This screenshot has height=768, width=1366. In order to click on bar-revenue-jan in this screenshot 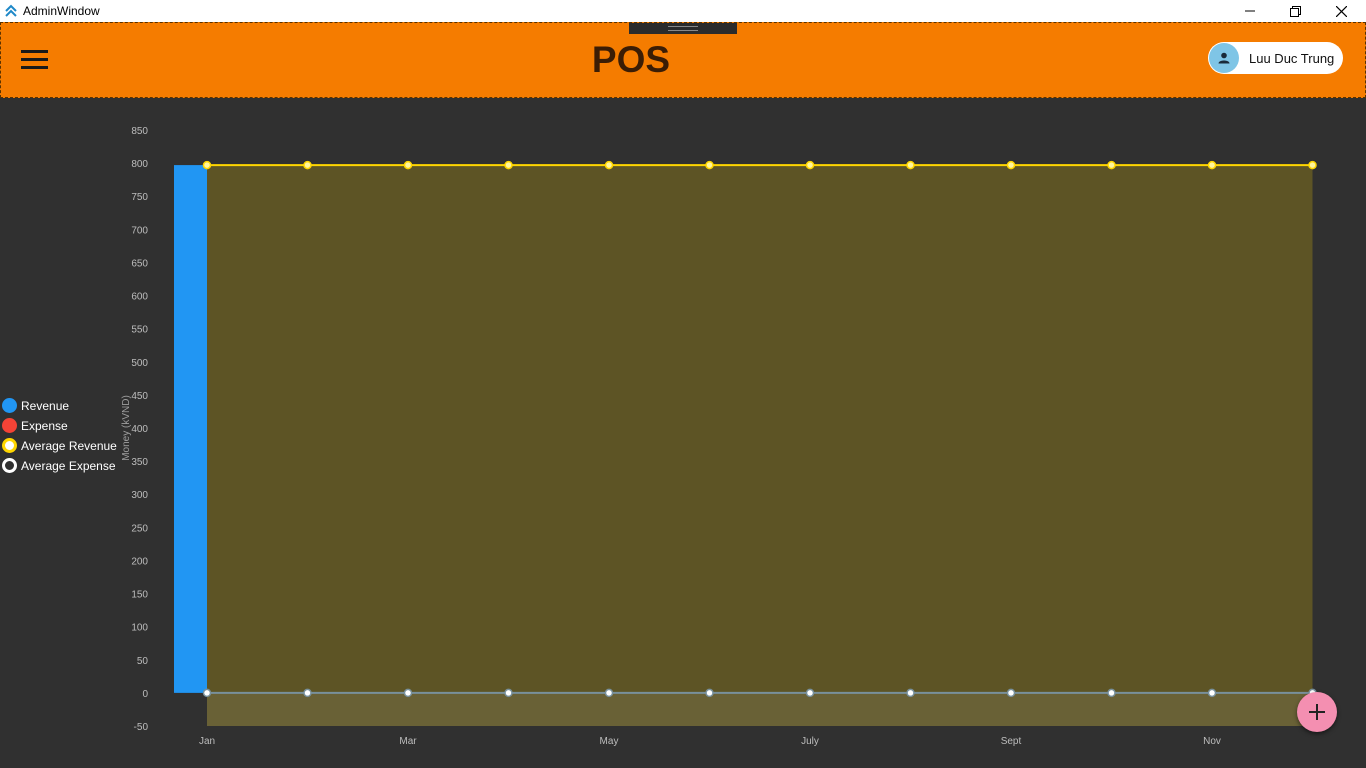, I will do `click(190, 429)`.